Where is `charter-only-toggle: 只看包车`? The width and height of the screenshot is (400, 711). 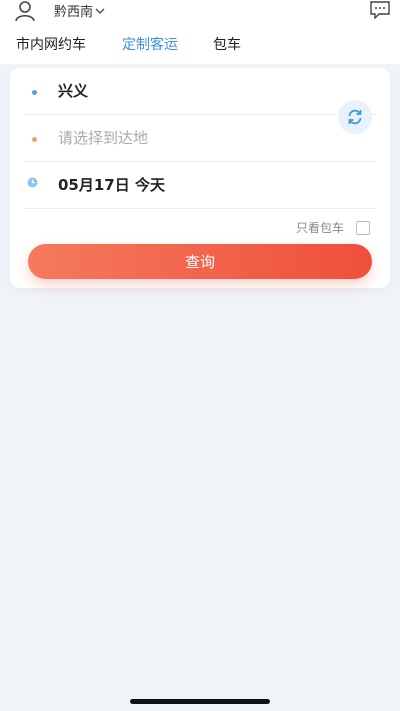 charter-only-toggle: 只看包车 is located at coordinates (333, 227).